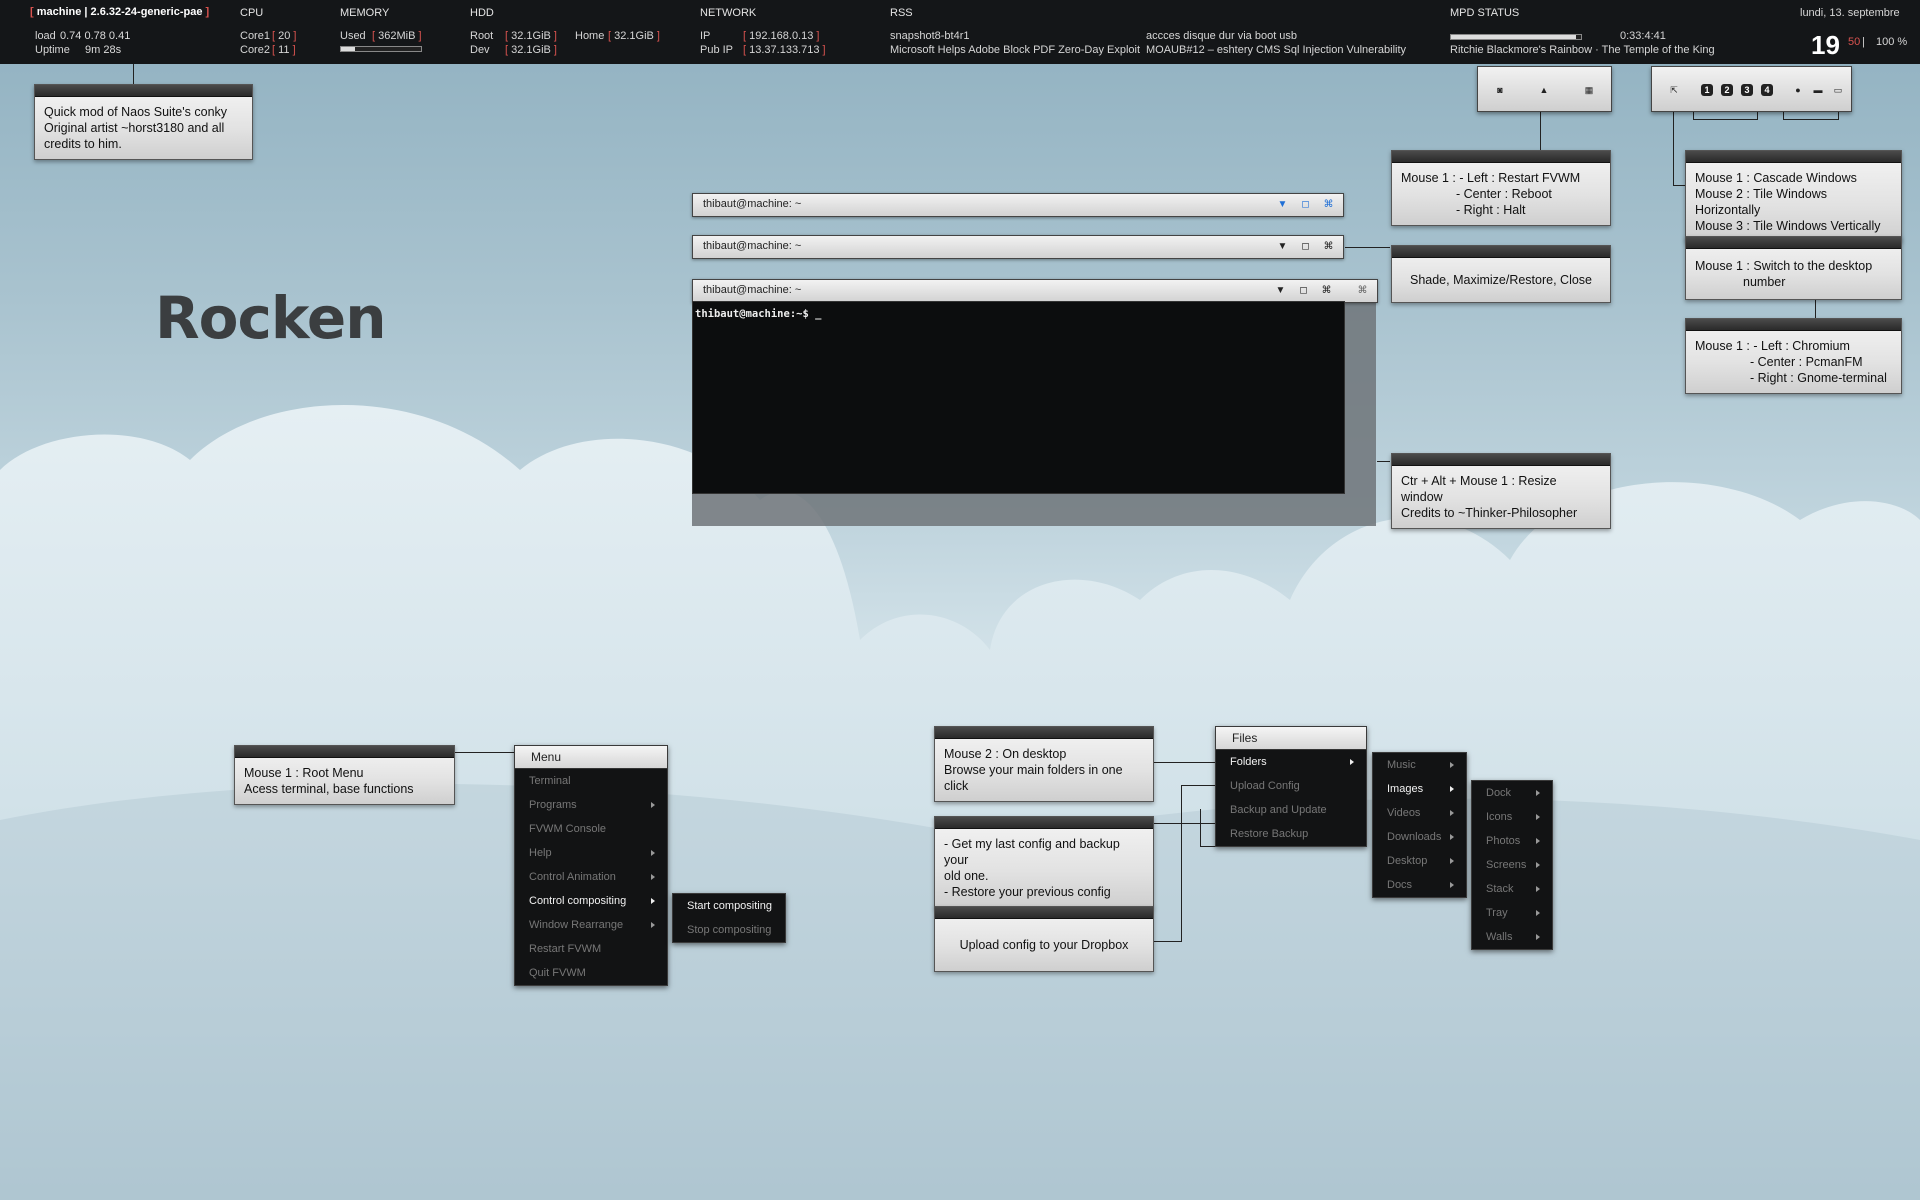  What do you see at coordinates (1793, 268) in the screenshot?
I see `switch-desktop-note: Mouse 1 : Switch to the desktop number` at bounding box center [1793, 268].